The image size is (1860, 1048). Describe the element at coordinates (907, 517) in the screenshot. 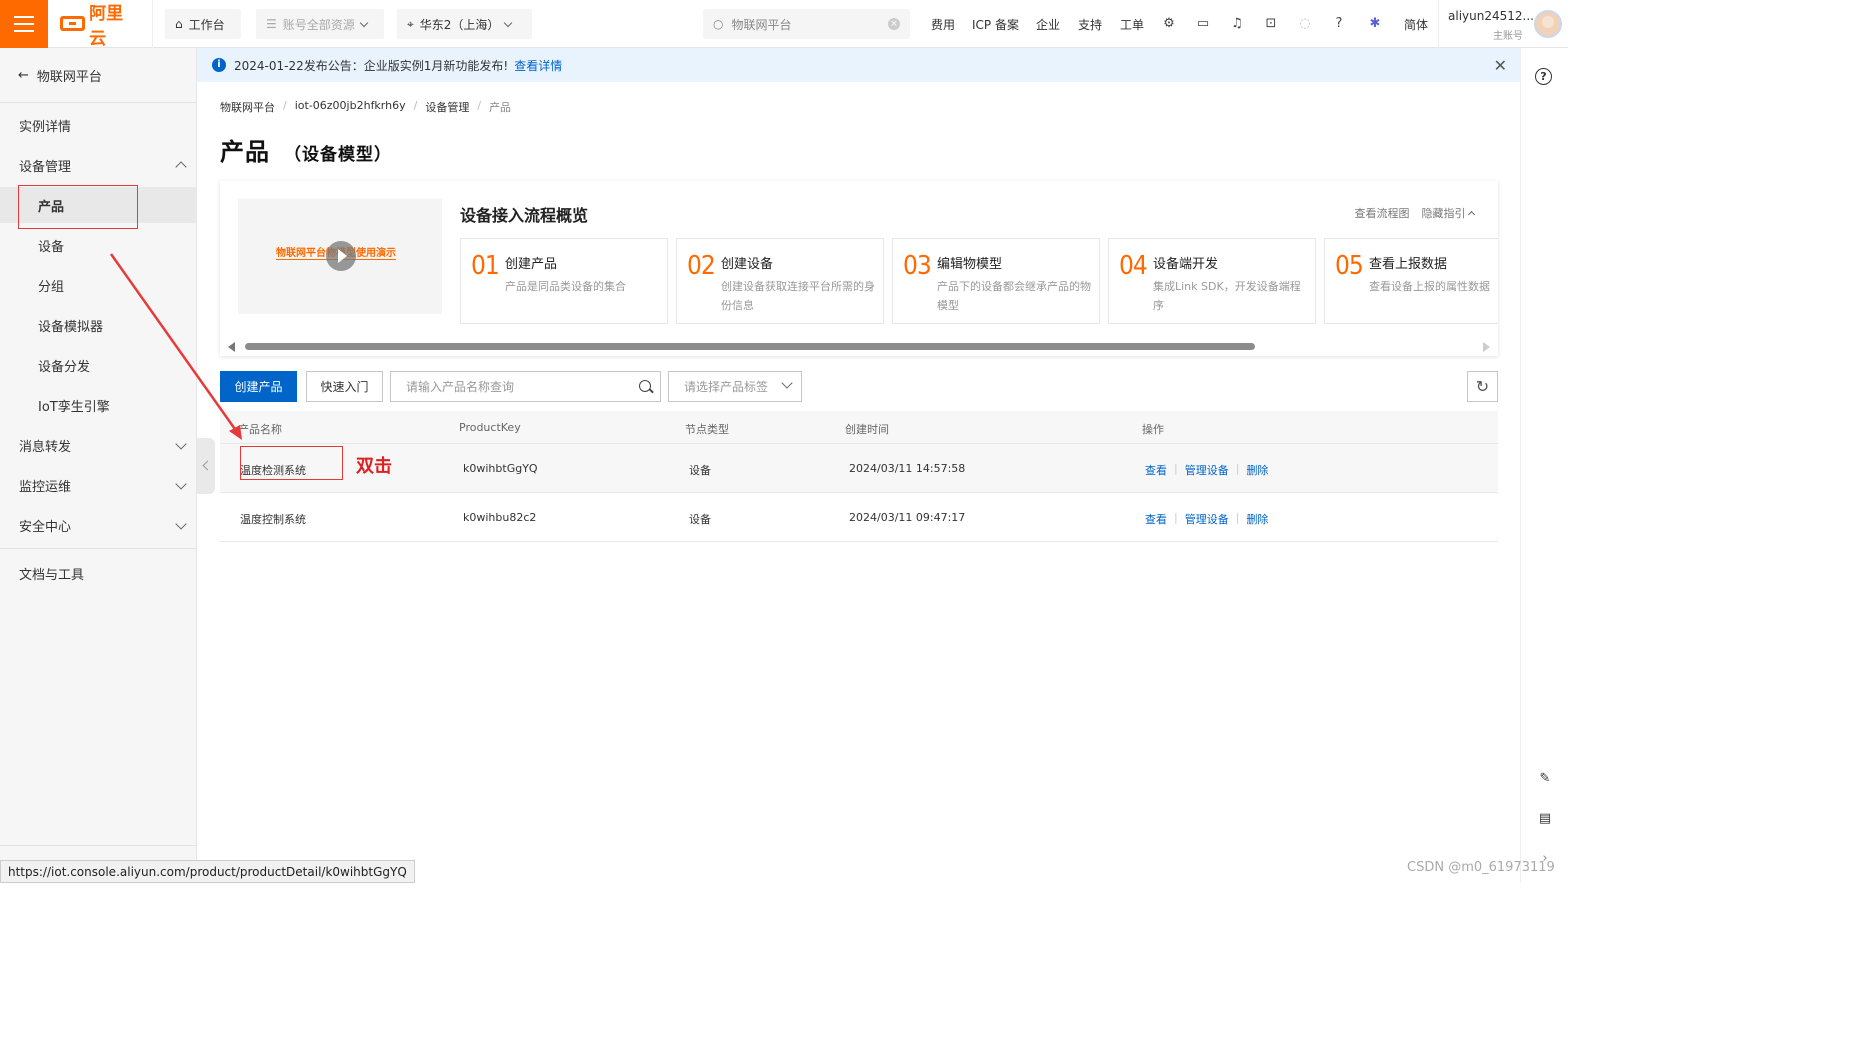

I see `created-time-cell: 2024/03/11 09:47:17` at that location.